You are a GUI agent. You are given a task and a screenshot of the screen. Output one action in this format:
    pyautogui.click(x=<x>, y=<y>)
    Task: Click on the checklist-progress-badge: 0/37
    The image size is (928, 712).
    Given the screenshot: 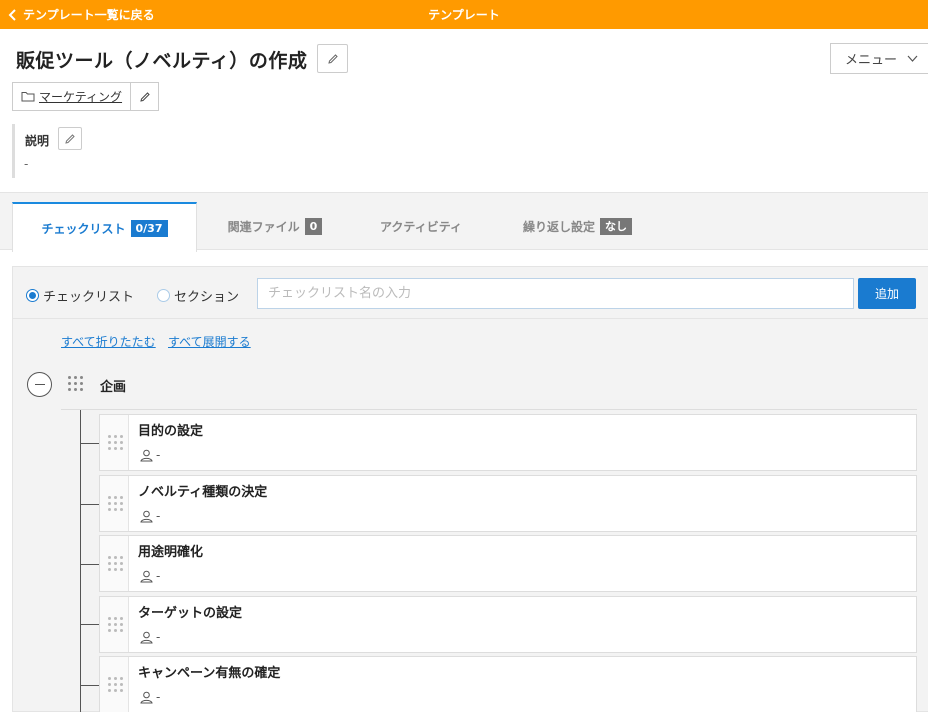 What is the action you would take?
    pyautogui.click(x=149, y=228)
    